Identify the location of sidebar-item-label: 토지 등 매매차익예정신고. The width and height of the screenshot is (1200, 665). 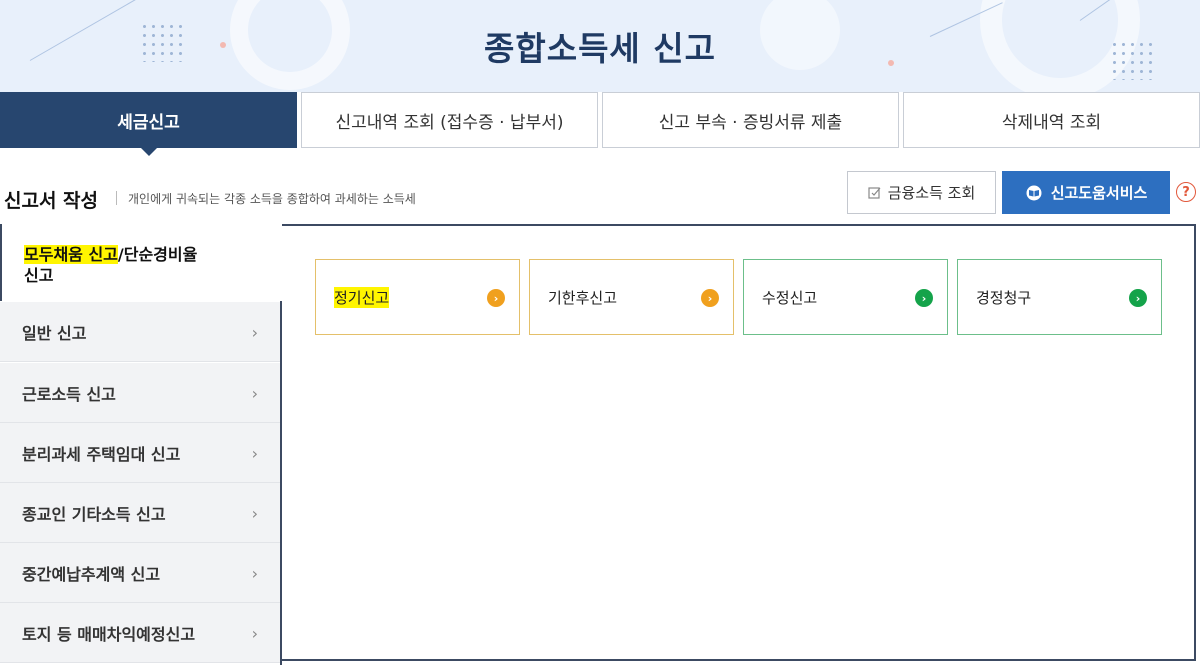
(109, 634).